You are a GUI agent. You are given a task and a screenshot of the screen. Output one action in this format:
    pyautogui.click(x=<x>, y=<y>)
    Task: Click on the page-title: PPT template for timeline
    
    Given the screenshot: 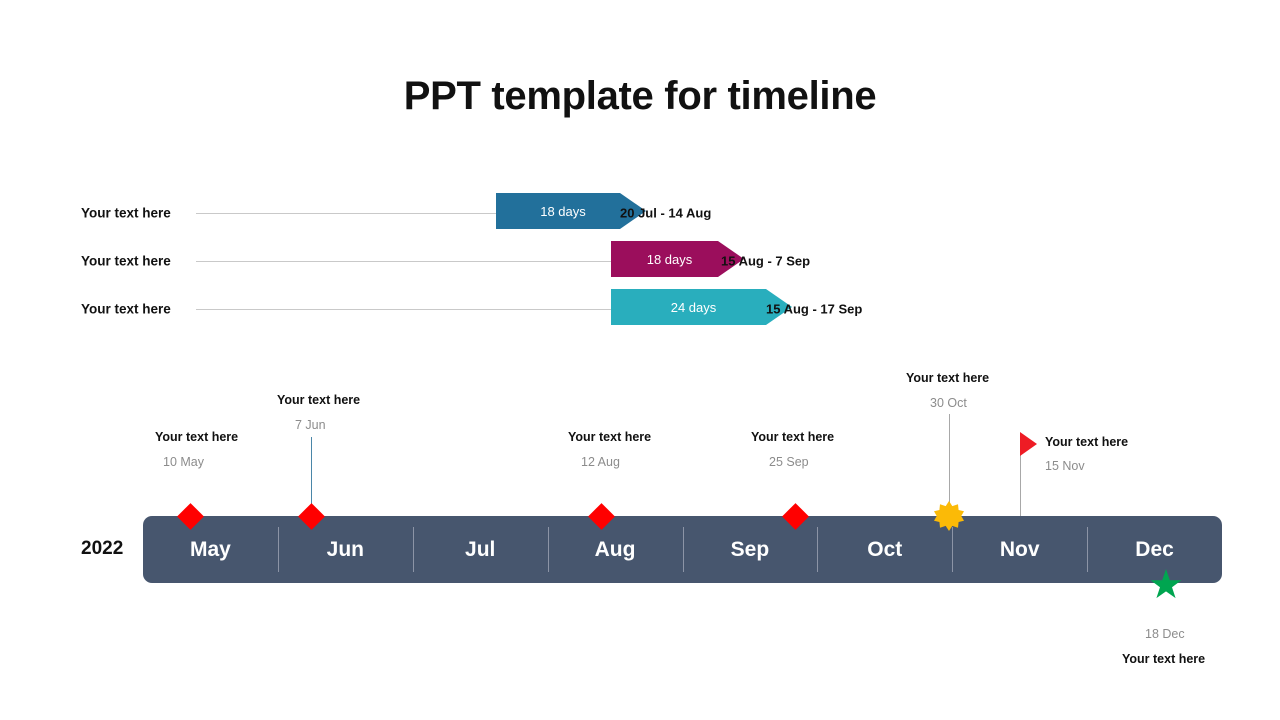 What is the action you would take?
    pyautogui.click(x=640, y=96)
    